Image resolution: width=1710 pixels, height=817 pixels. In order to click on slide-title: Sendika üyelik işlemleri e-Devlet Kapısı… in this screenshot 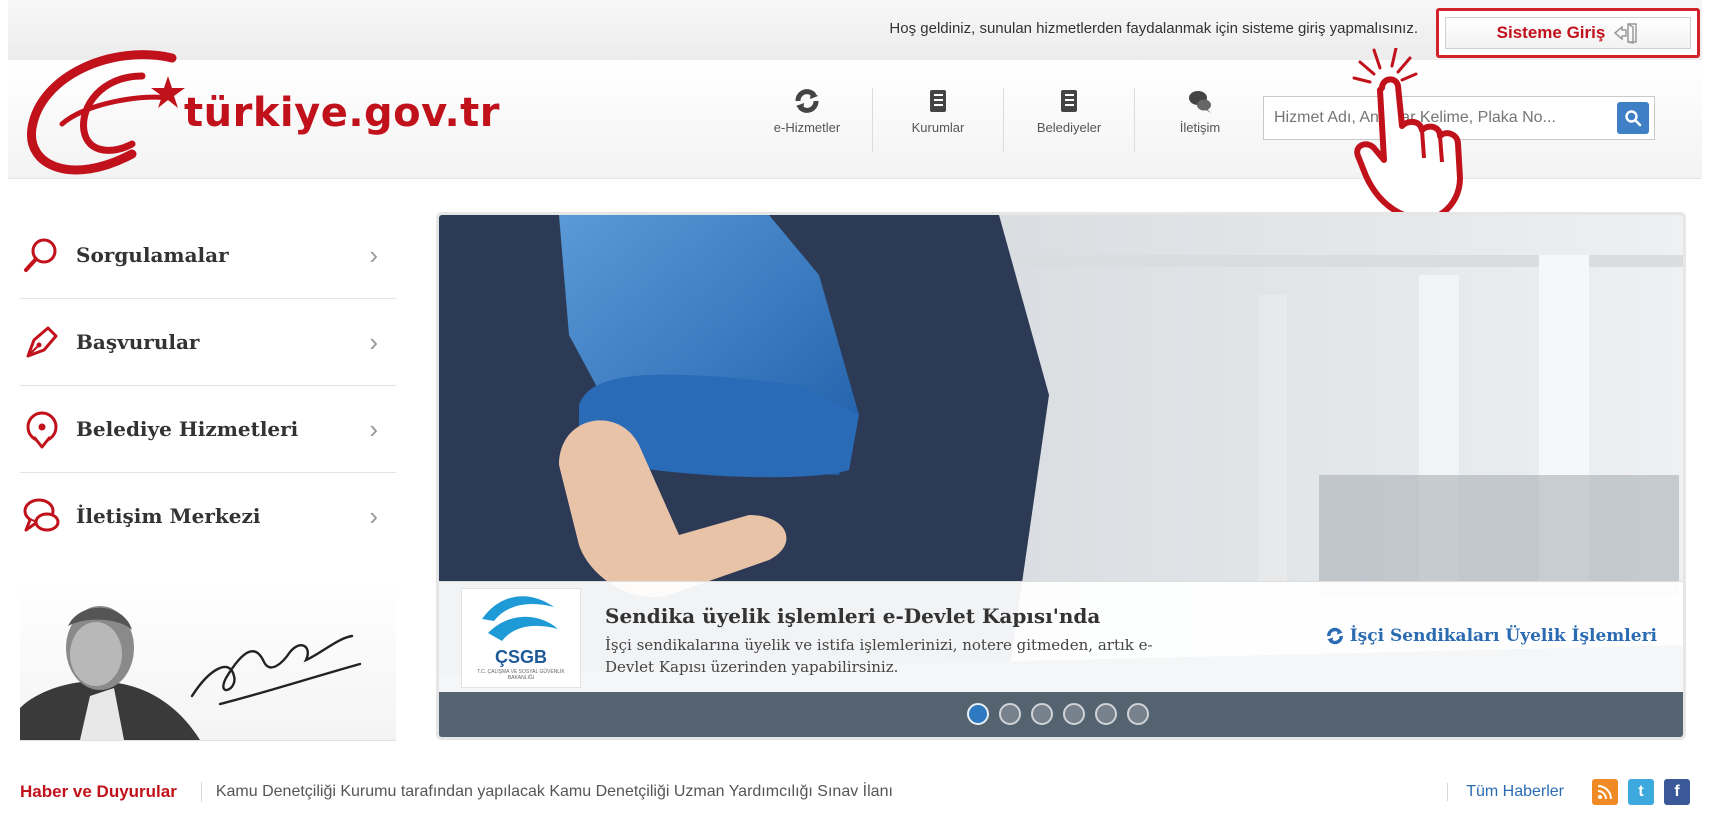, I will do `click(853, 616)`.